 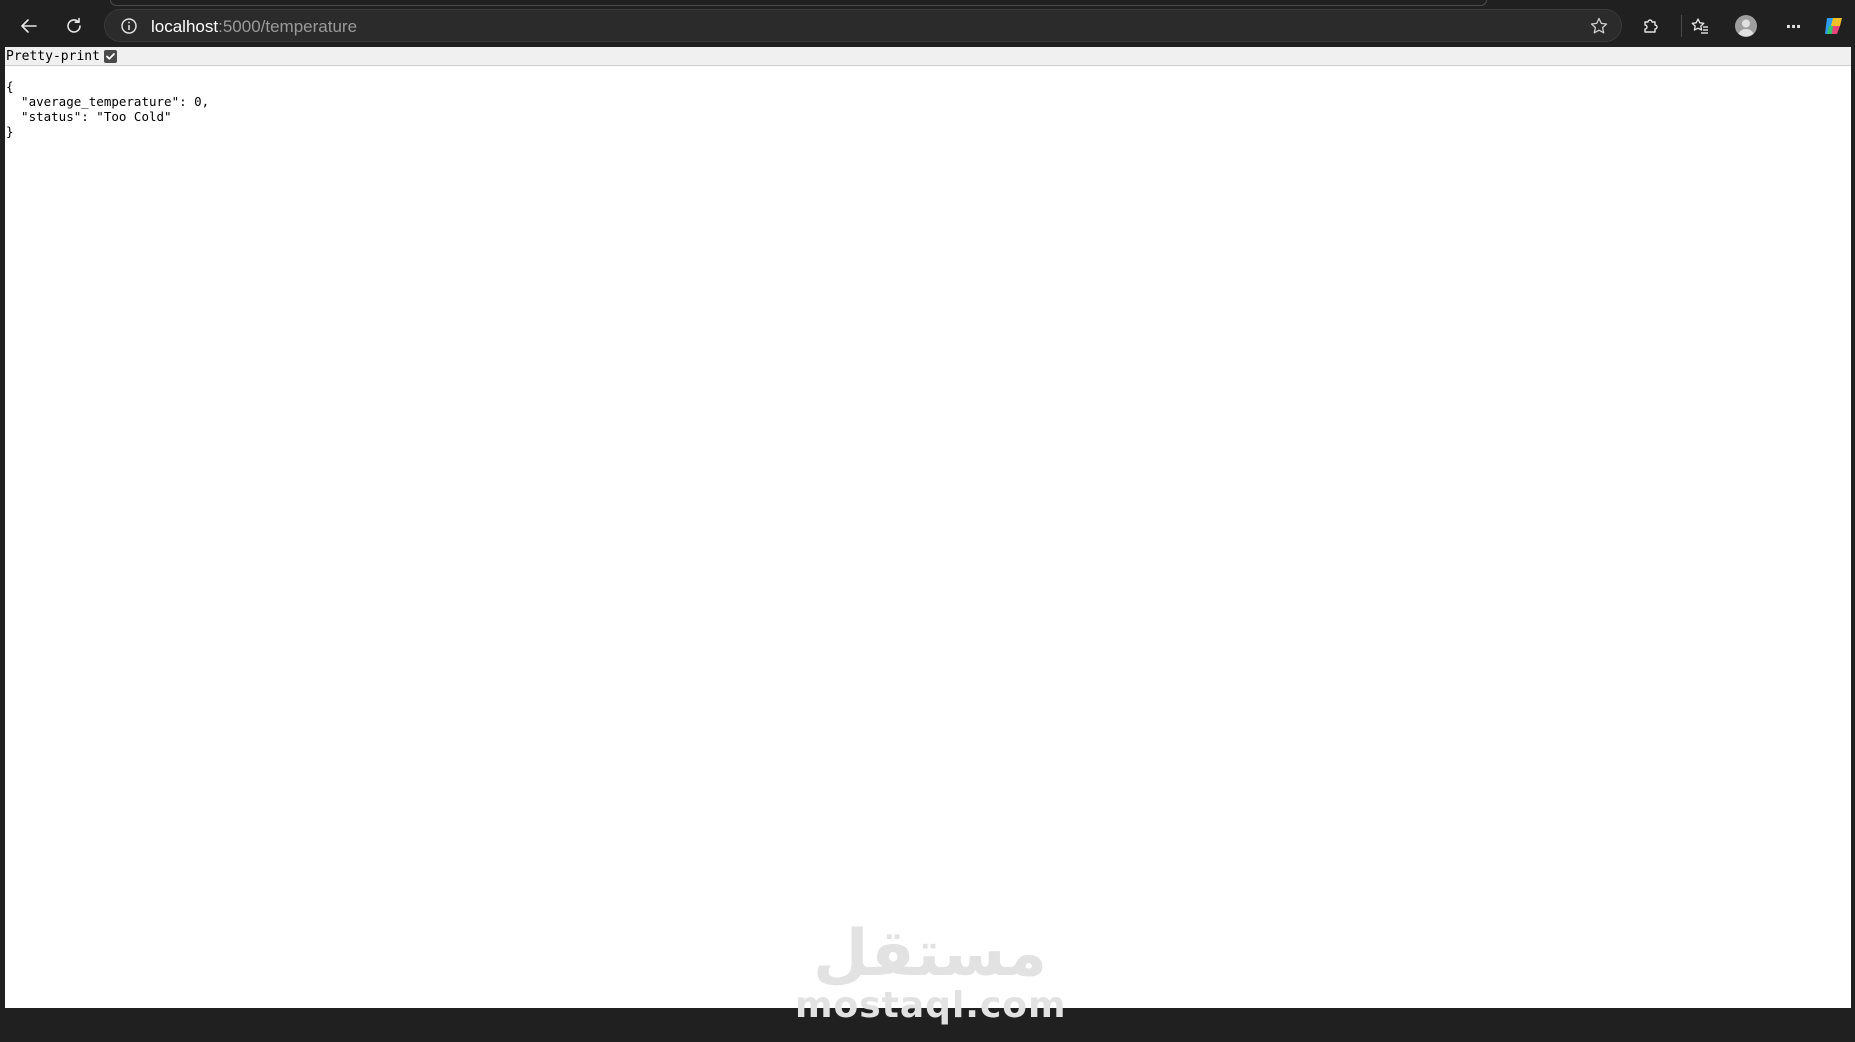 I want to click on info-icon, so click(x=129, y=26).